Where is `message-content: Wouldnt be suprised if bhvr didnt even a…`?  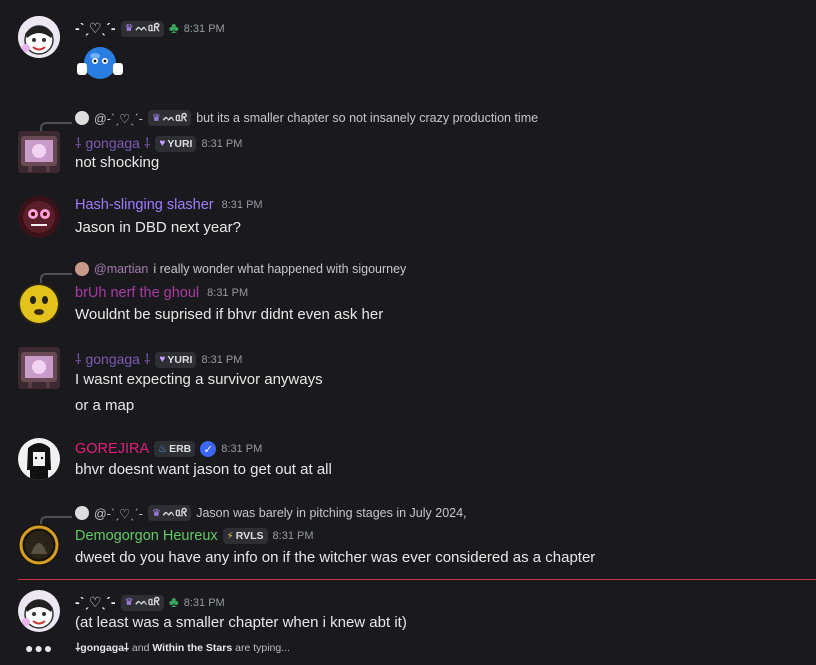
message-content: Wouldnt be suprised if bhvr didnt even a… is located at coordinates (229, 314).